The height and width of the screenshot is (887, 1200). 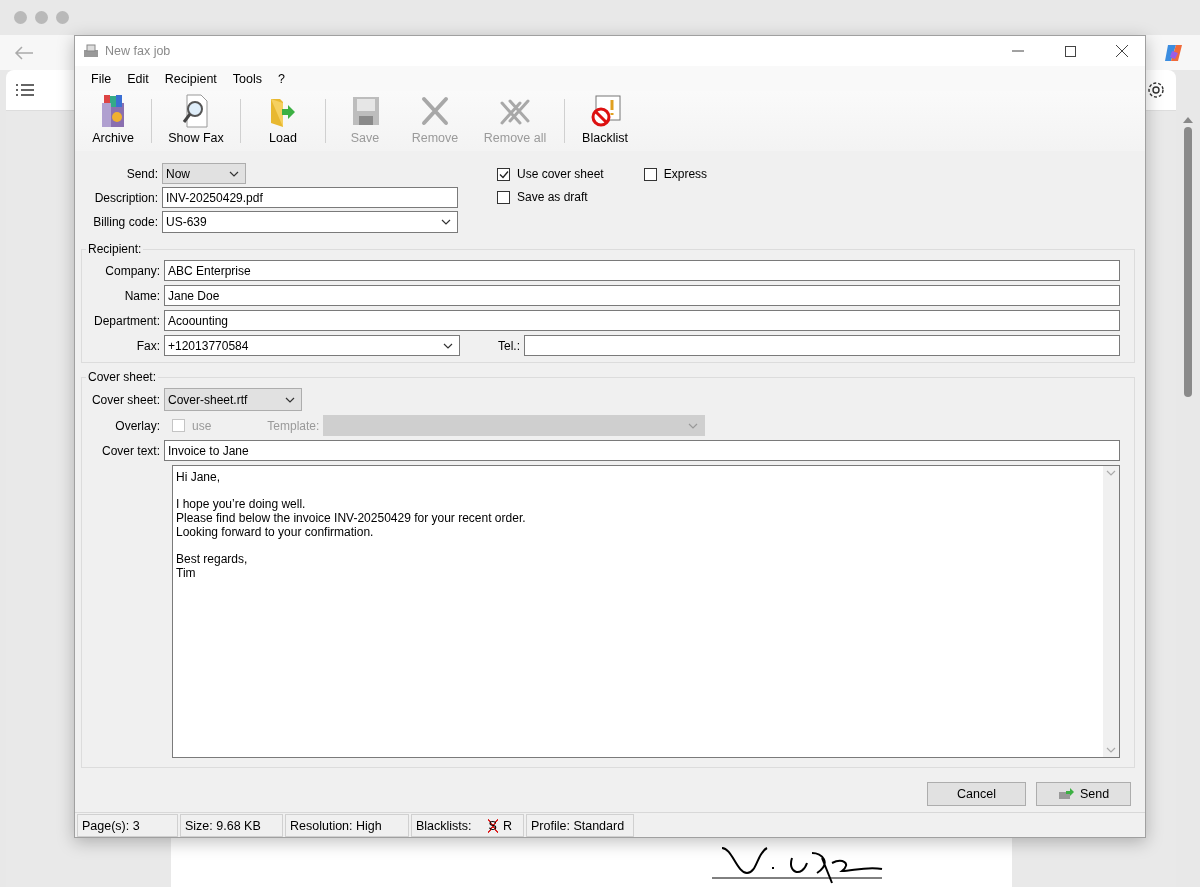 What do you see at coordinates (126, 320) in the screenshot?
I see `field-label: Department:` at bounding box center [126, 320].